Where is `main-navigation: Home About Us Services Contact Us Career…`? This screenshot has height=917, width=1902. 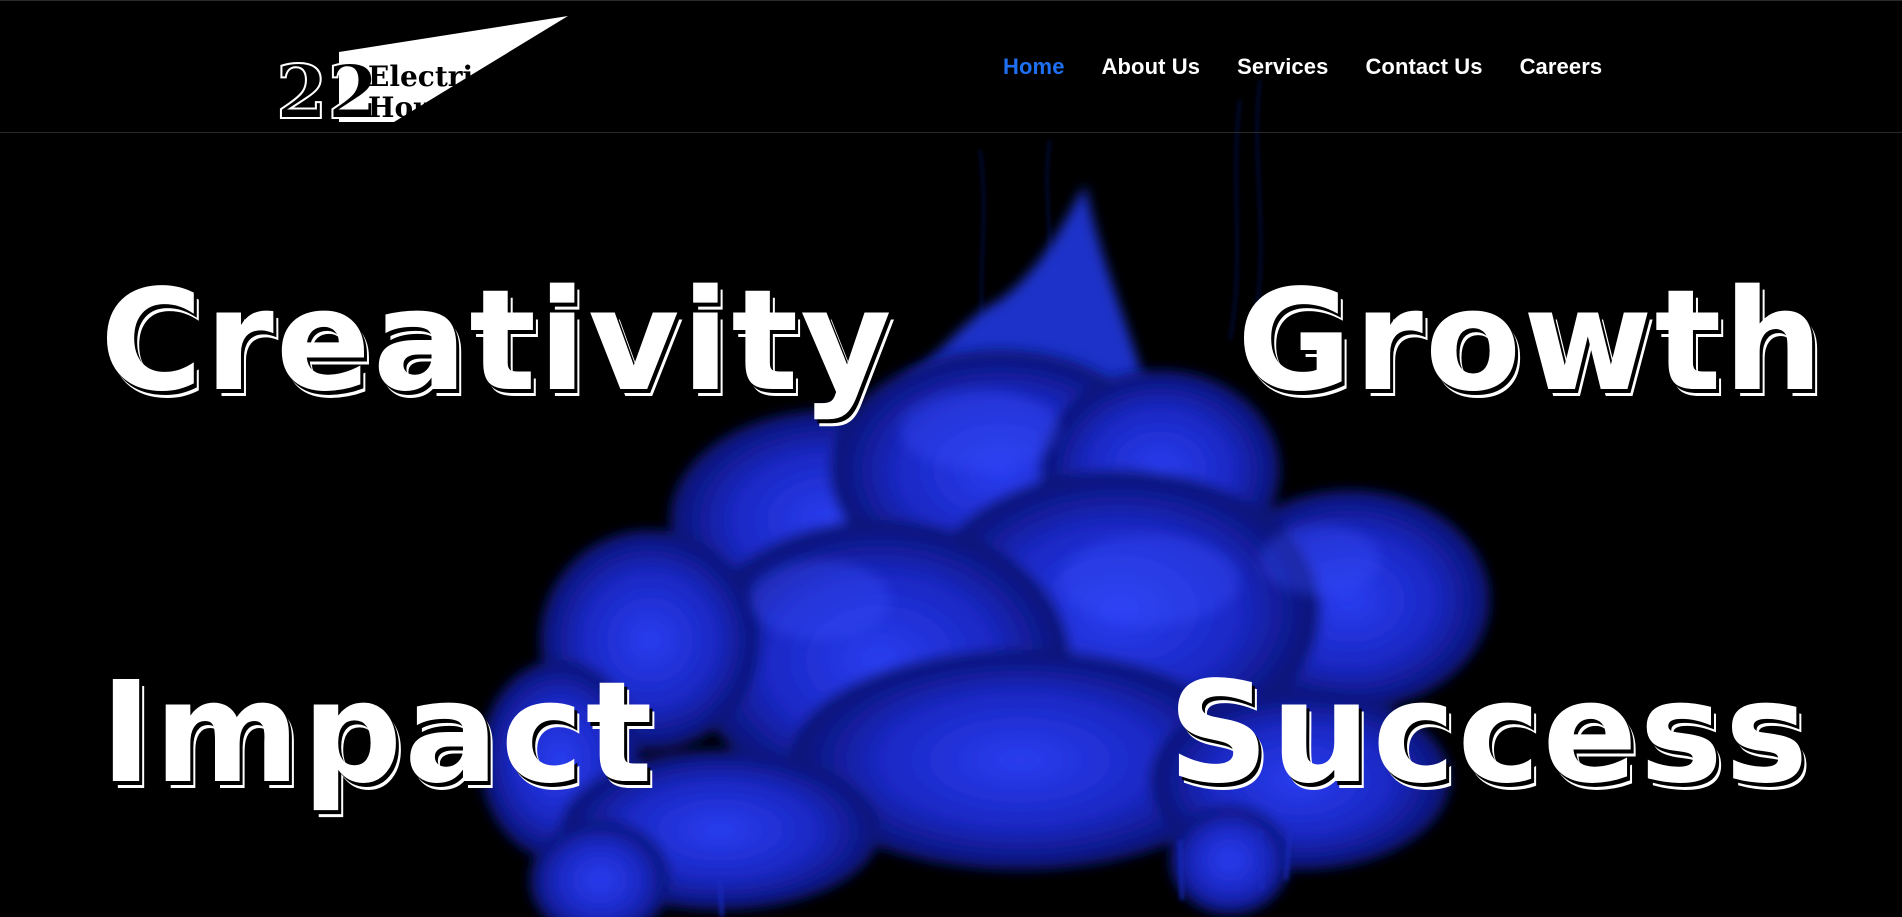 main-navigation: Home About Us Services Contact Us Career… is located at coordinates (1321, 67).